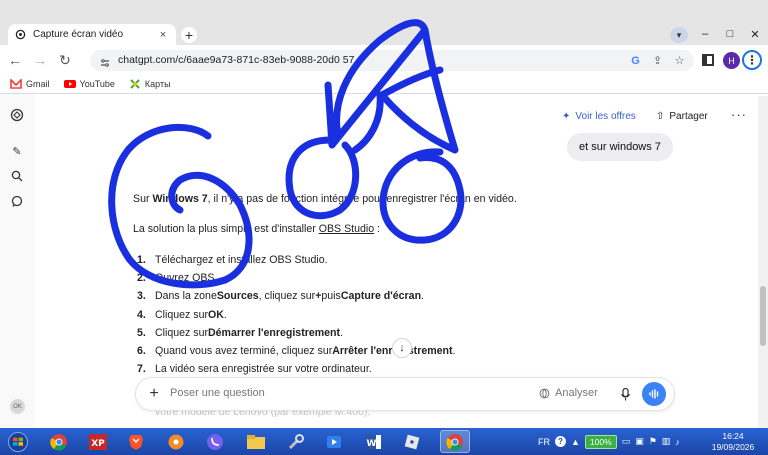 This screenshot has width=768, height=455. I want to click on see-offers-button: ✦ Voir les offres, so click(599, 116).